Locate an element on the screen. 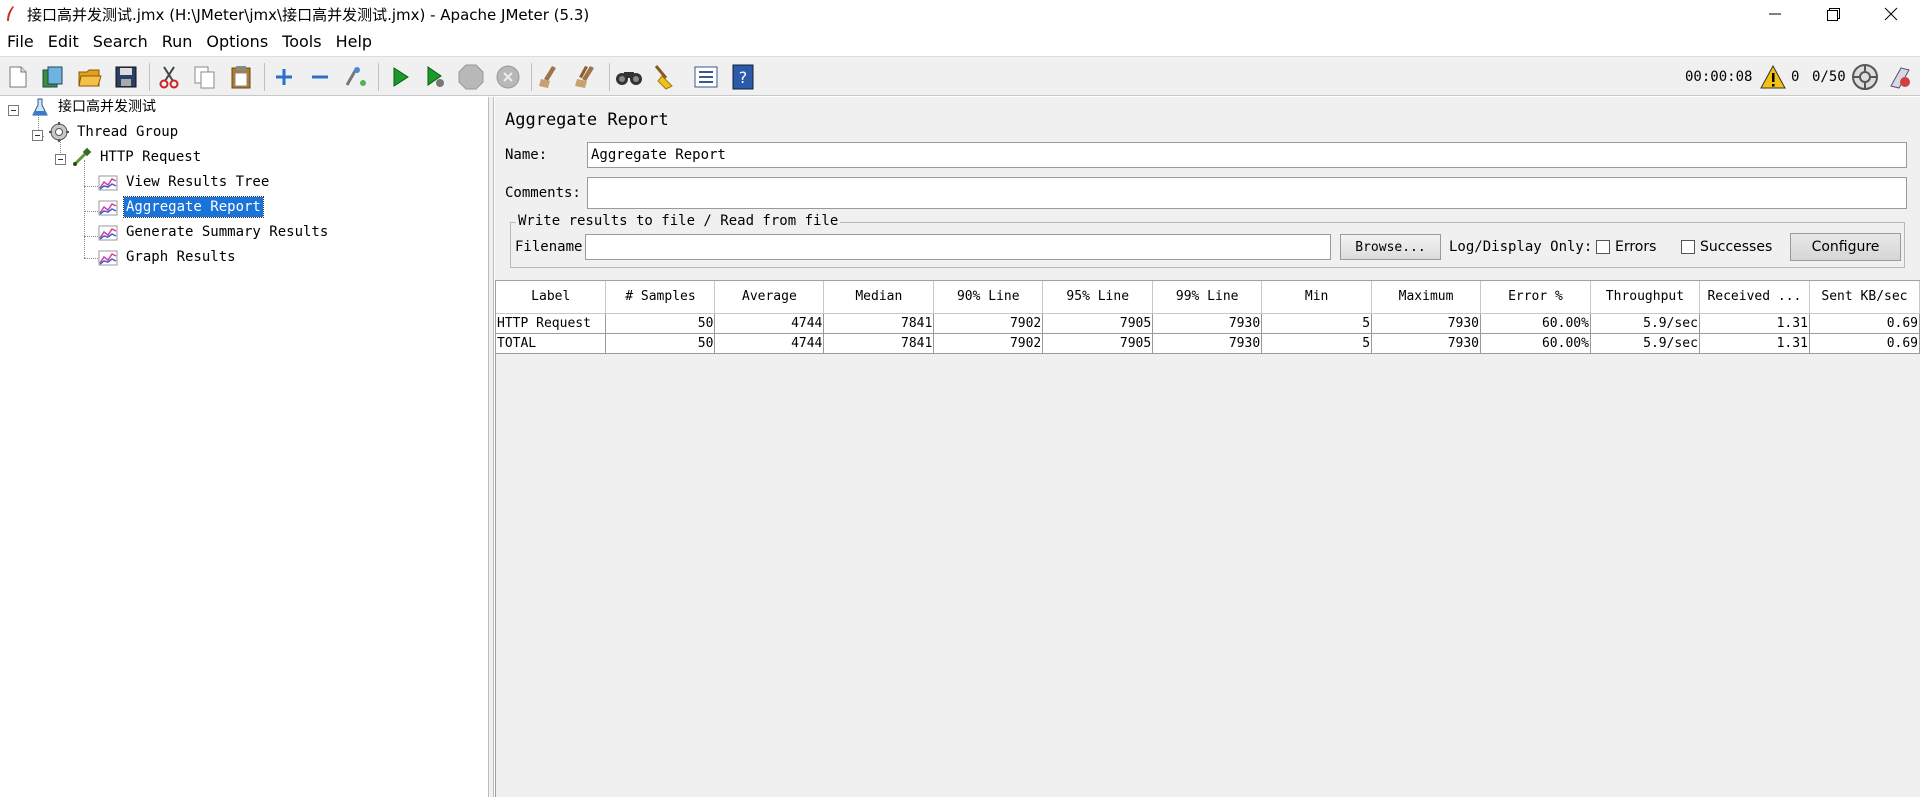 The height and width of the screenshot is (797, 1920). expand-icon is located at coordinates (284, 77).